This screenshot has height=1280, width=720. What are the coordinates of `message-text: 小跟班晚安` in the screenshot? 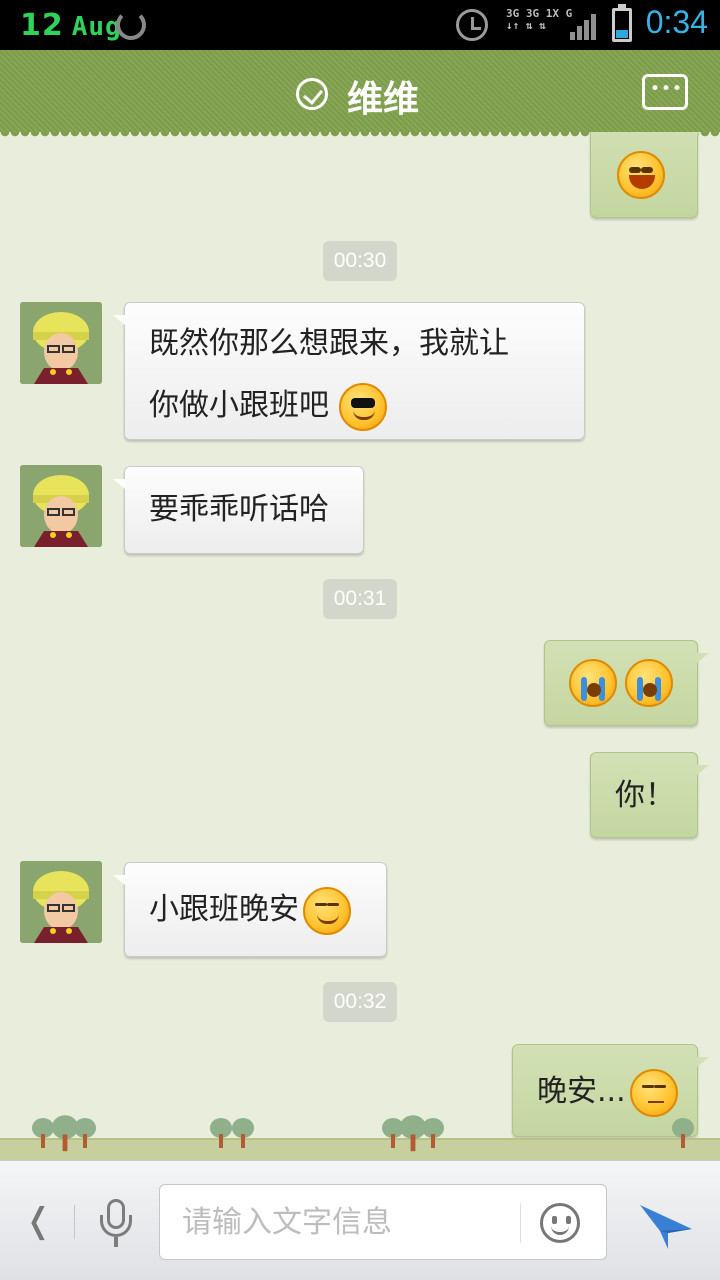 It's located at (224, 909).